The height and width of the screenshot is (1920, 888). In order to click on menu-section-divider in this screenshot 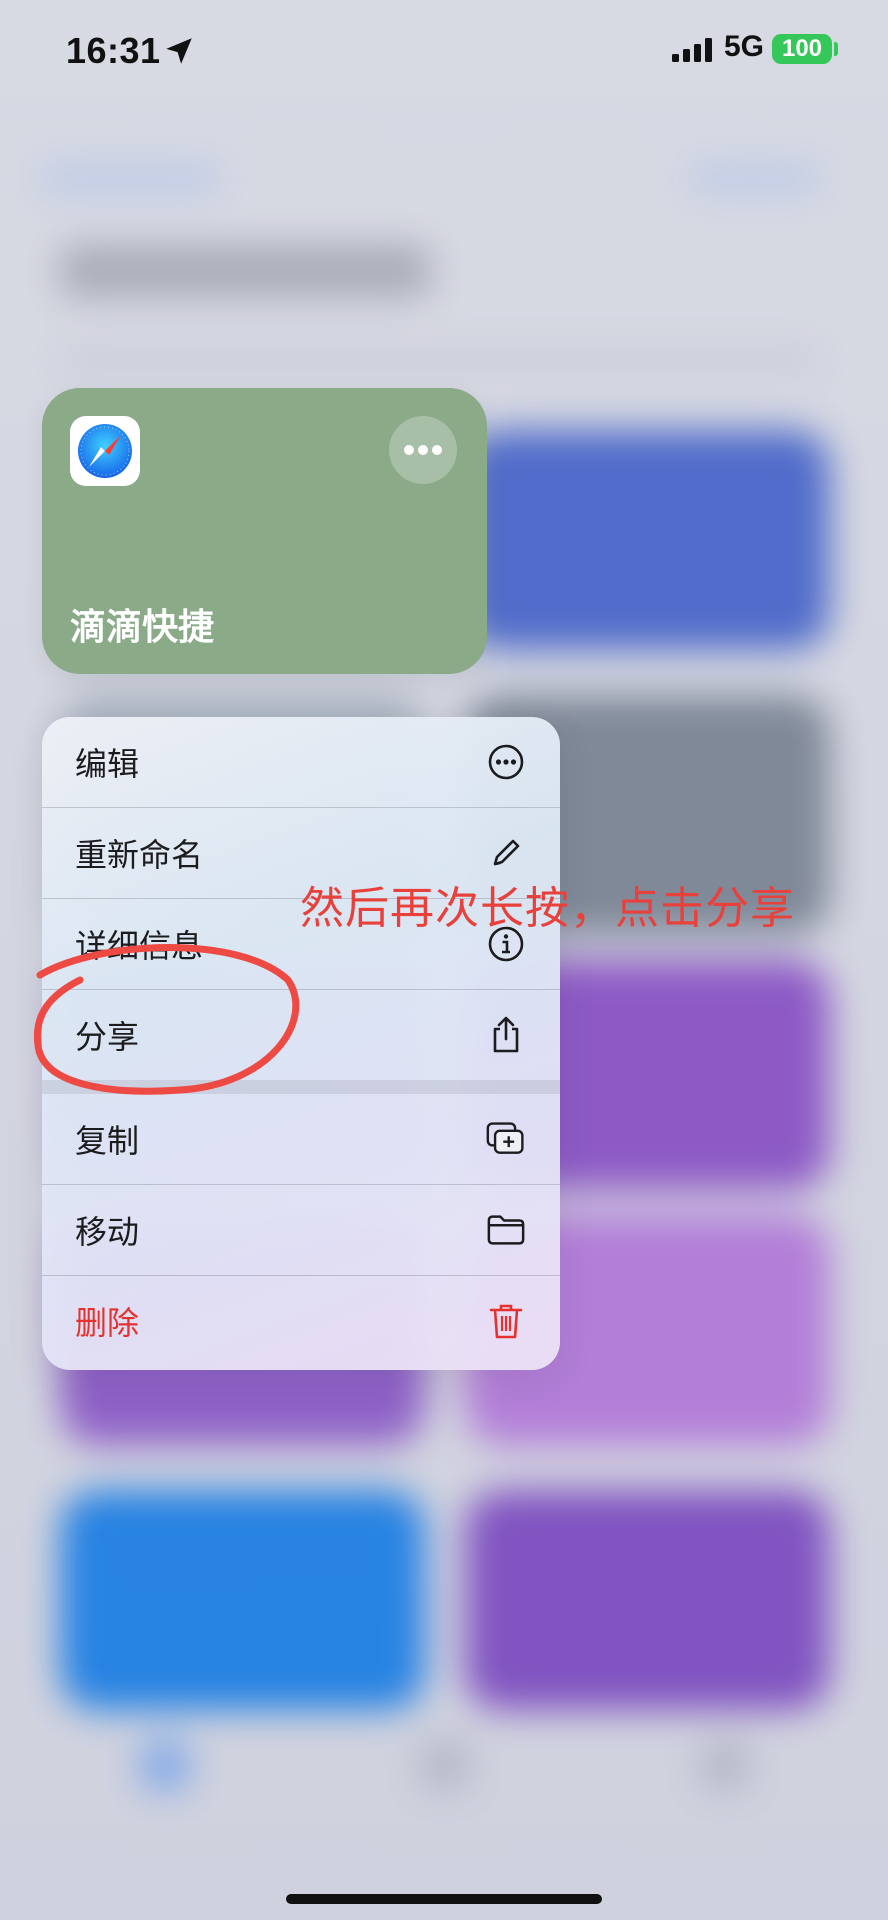, I will do `click(301, 1087)`.